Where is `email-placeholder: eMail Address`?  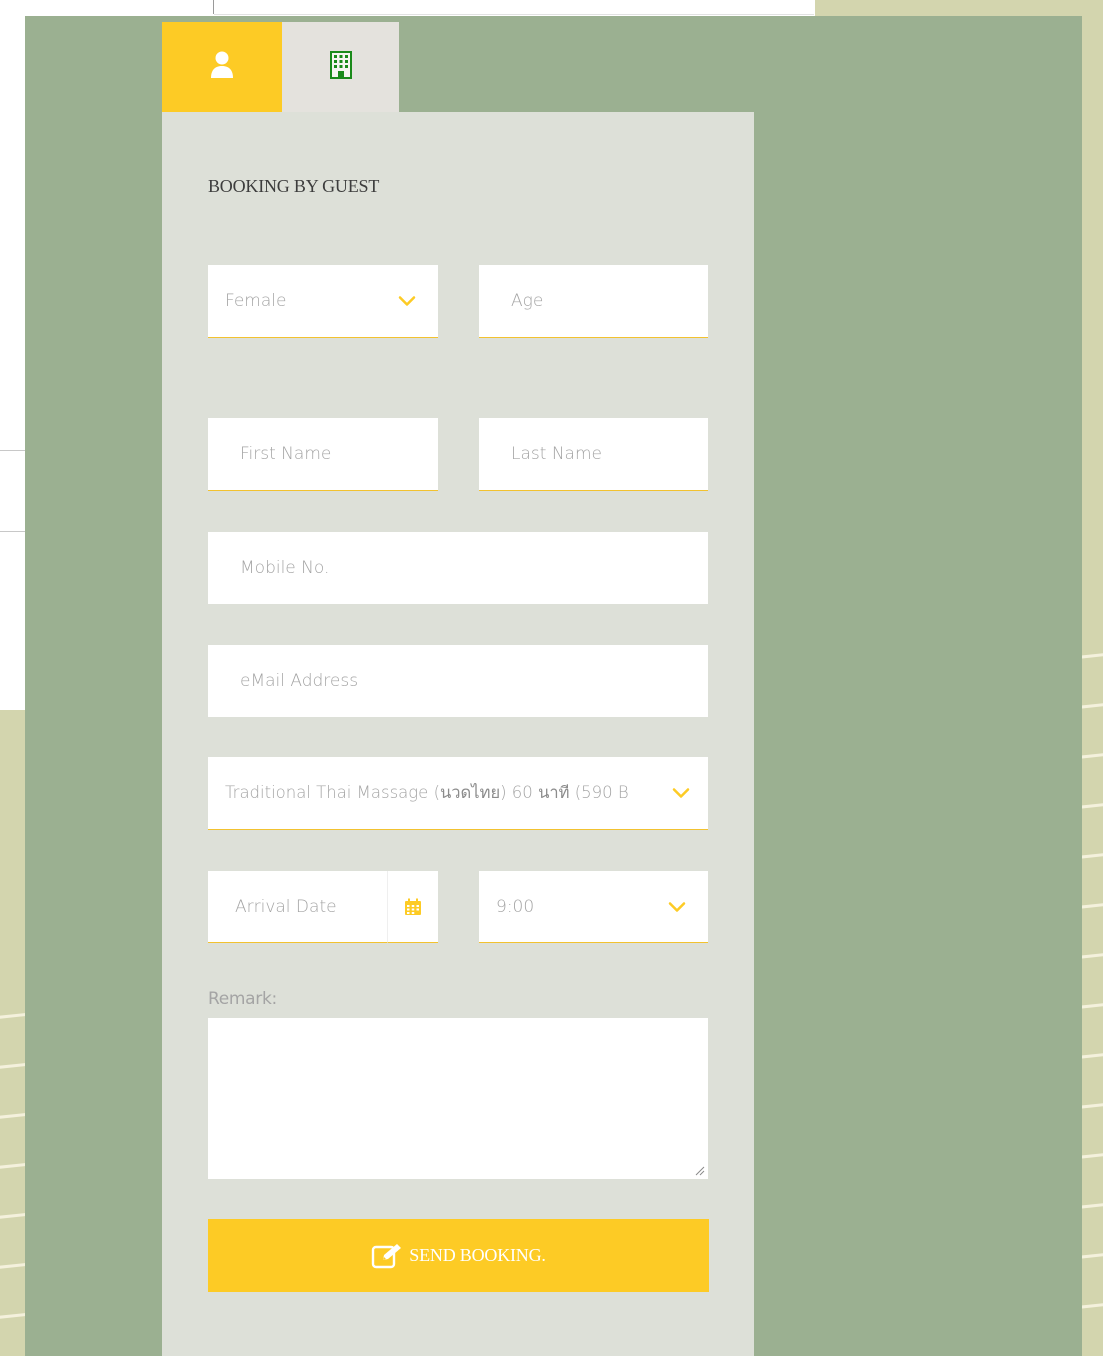 email-placeholder: eMail Address is located at coordinates (299, 681).